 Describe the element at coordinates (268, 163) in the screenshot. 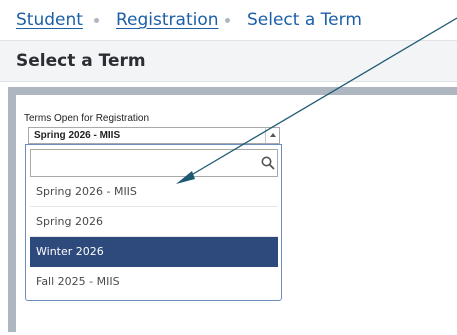

I see `search-icon` at that location.